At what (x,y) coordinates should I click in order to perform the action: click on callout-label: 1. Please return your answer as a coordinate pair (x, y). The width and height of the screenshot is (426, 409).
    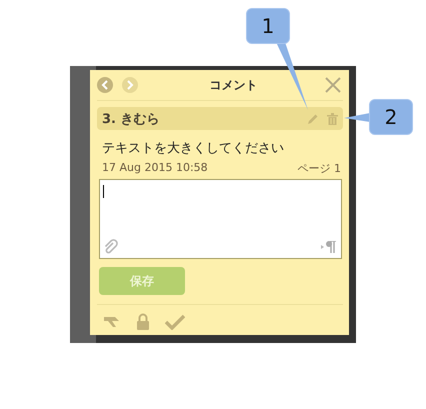
    Looking at the image, I should click on (268, 26).